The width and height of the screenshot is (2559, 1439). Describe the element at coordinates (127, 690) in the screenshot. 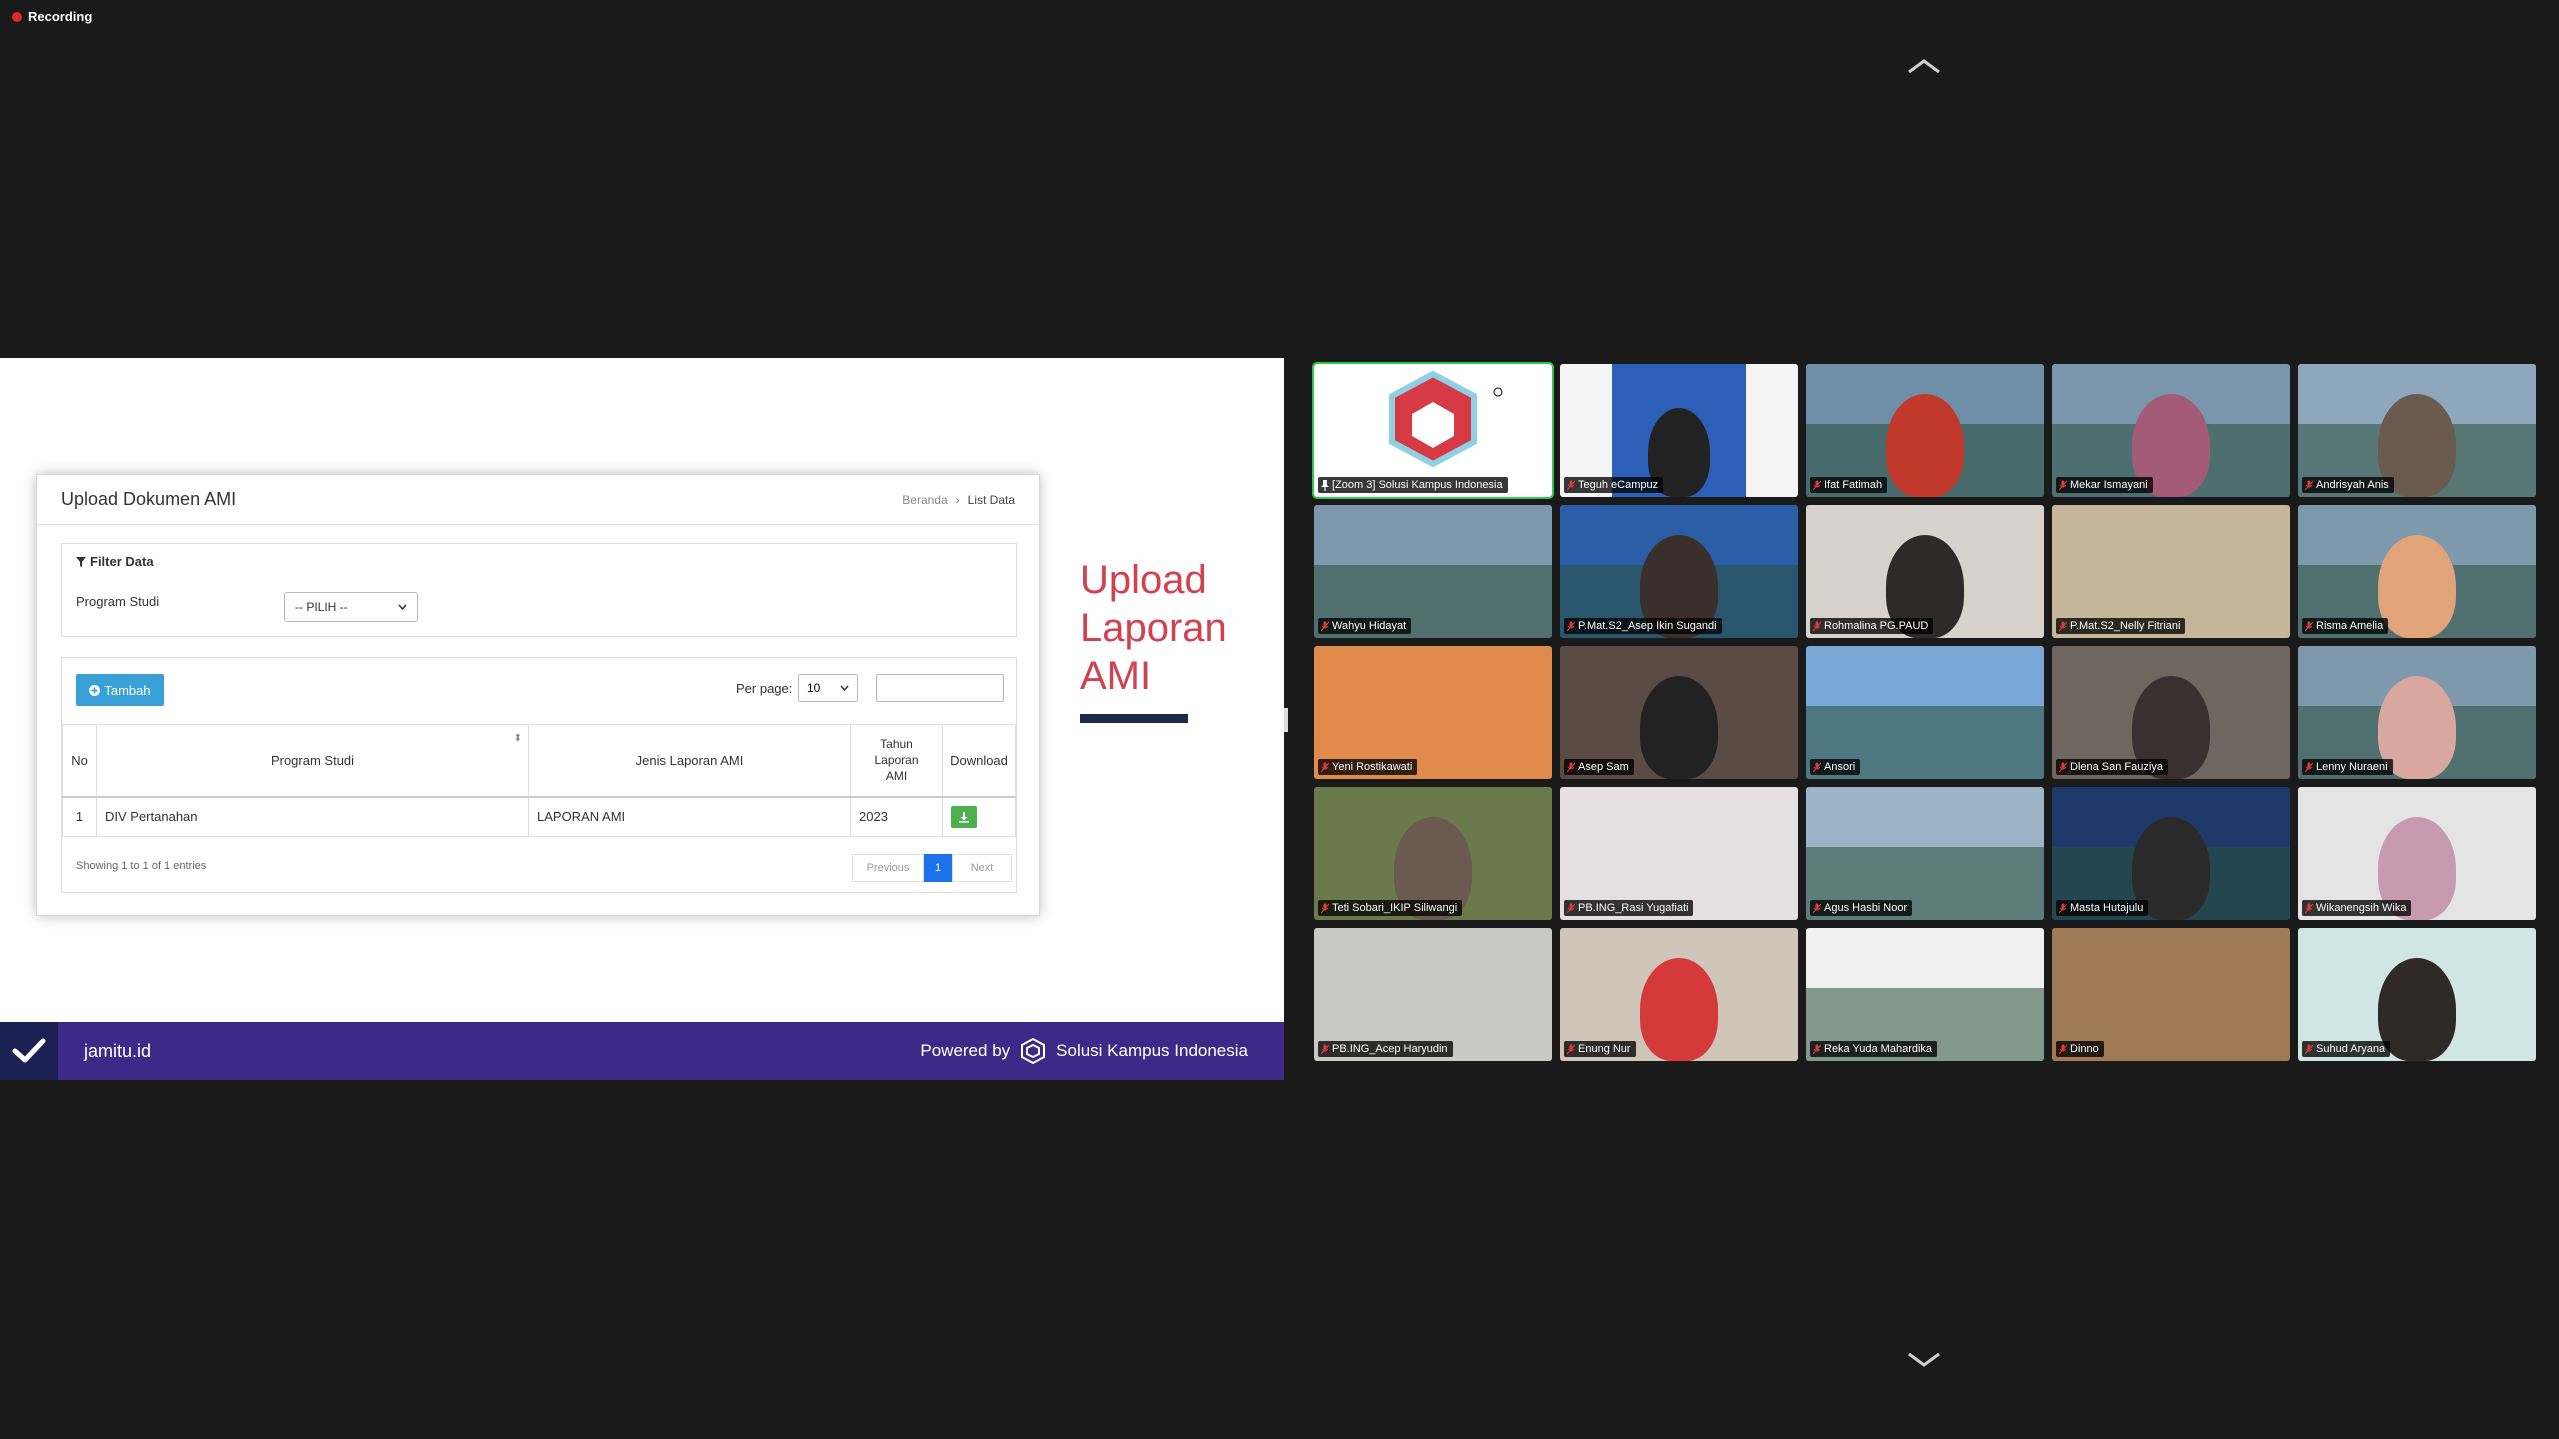

I see `add-button-label: Tambah` at that location.